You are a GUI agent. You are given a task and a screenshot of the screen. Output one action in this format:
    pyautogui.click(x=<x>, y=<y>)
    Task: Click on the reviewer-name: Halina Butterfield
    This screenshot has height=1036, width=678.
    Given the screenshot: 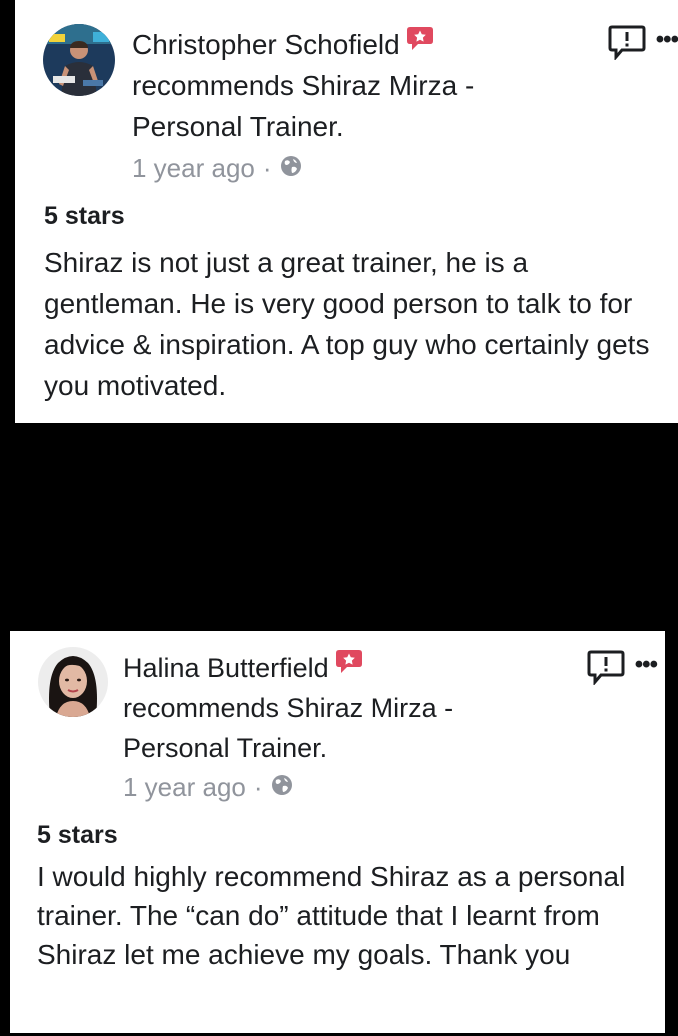 What is the action you would take?
    pyautogui.click(x=226, y=668)
    